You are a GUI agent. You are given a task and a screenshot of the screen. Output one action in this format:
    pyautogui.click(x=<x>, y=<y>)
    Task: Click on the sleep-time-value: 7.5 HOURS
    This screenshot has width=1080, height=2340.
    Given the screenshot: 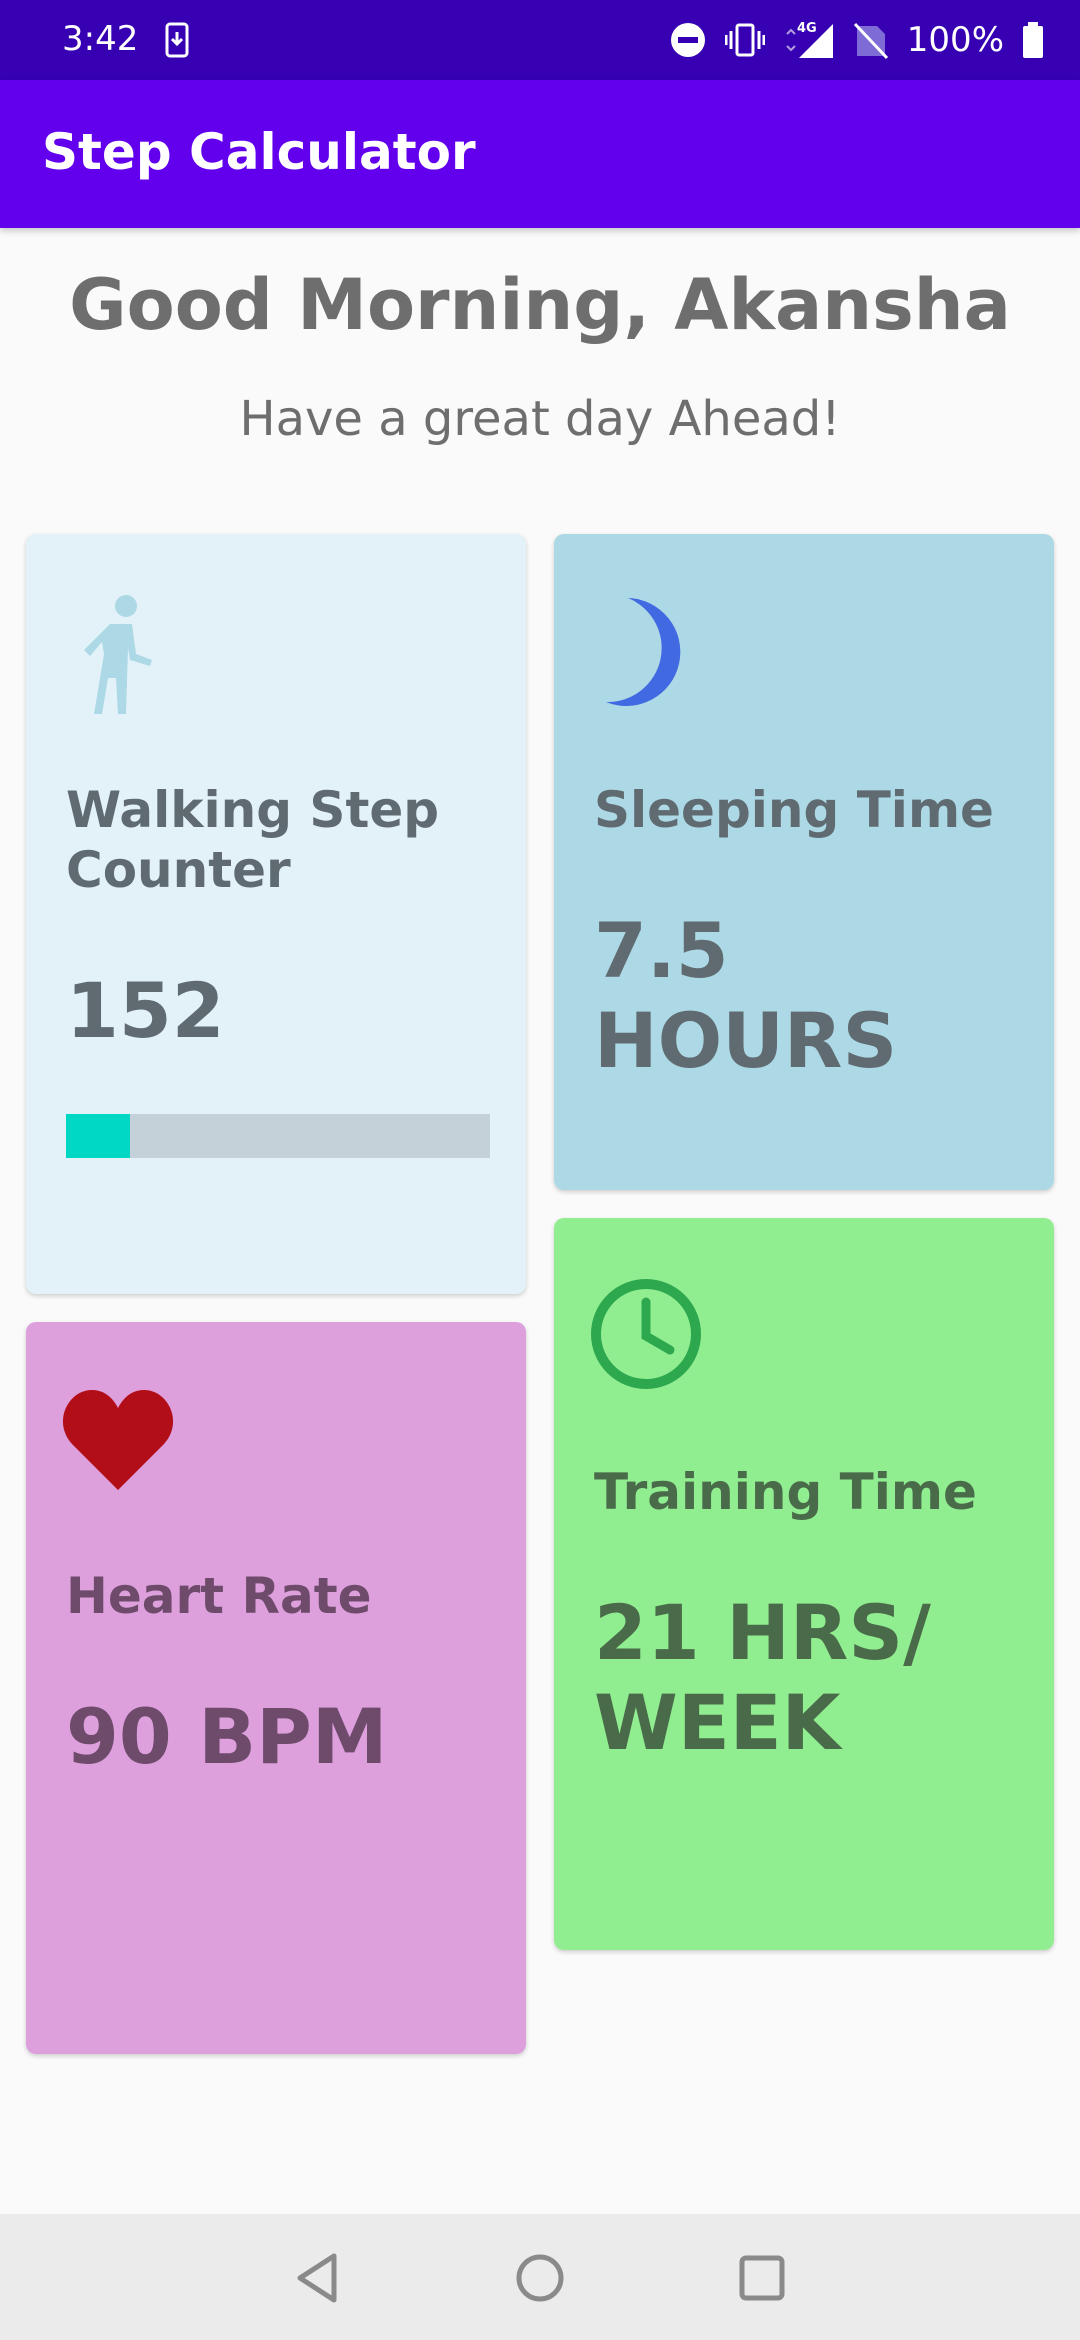 What is the action you would take?
    pyautogui.click(x=746, y=995)
    